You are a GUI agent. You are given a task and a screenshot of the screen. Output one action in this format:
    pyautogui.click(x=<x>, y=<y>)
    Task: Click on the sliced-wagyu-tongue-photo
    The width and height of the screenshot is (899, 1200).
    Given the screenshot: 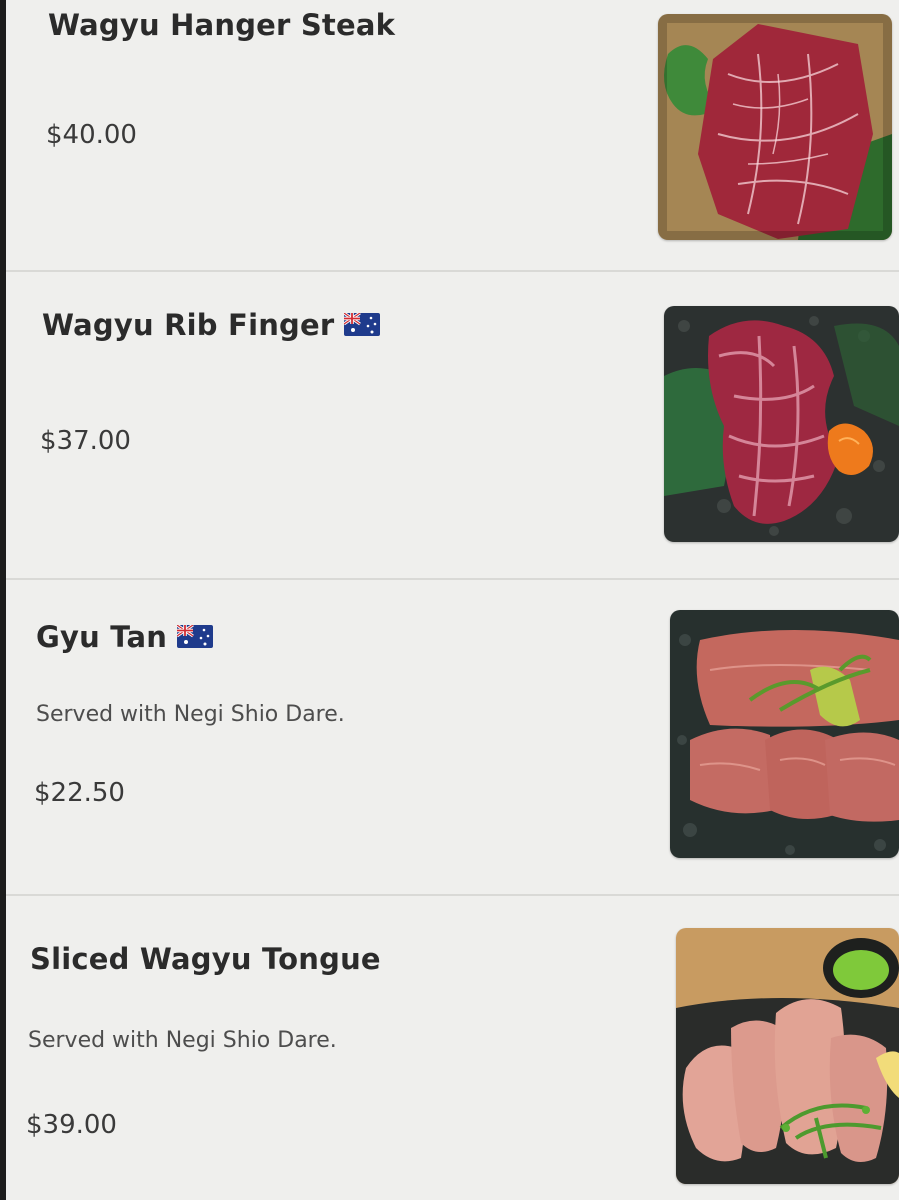 What is the action you would take?
    pyautogui.click(x=787, y=1056)
    